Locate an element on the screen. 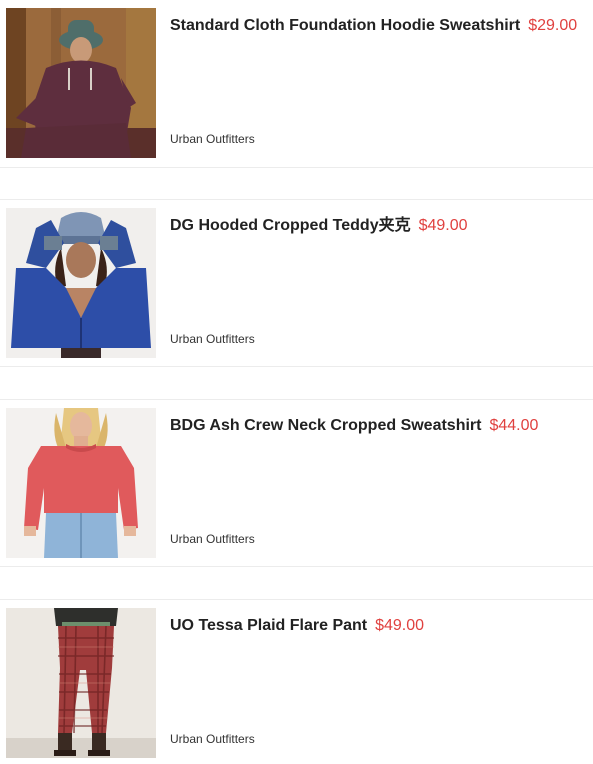 Image resolution: width=593 pixels, height=764 pixels. product-title: DG Hooded Cropped Teddy夹克 is located at coordinates (290, 225).